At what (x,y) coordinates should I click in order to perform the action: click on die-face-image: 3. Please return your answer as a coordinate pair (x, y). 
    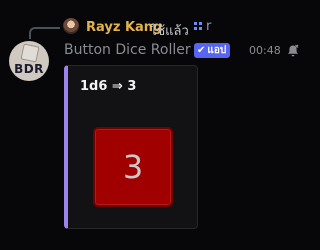
    Looking at the image, I should click on (133, 167).